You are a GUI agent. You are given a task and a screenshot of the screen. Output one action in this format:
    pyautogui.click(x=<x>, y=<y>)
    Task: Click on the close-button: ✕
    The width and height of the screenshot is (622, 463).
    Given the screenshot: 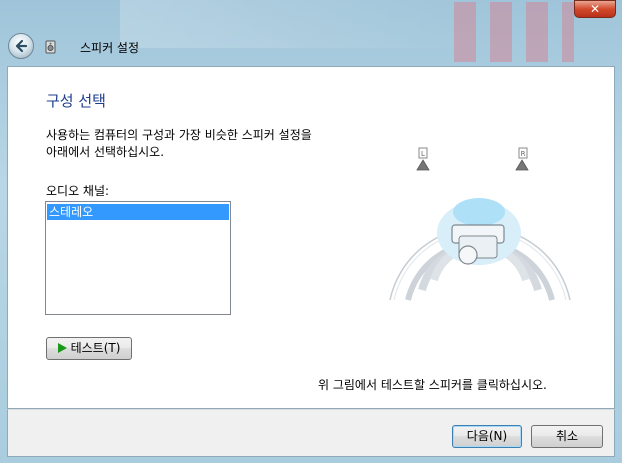 What is the action you would take?
    pyautogui.click(x=595, y=9)
    